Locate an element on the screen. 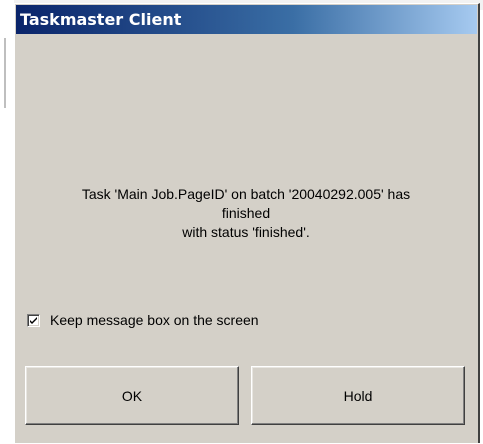 The image size is (483, 444). background-left-edge is located at coordinates (7, 222).